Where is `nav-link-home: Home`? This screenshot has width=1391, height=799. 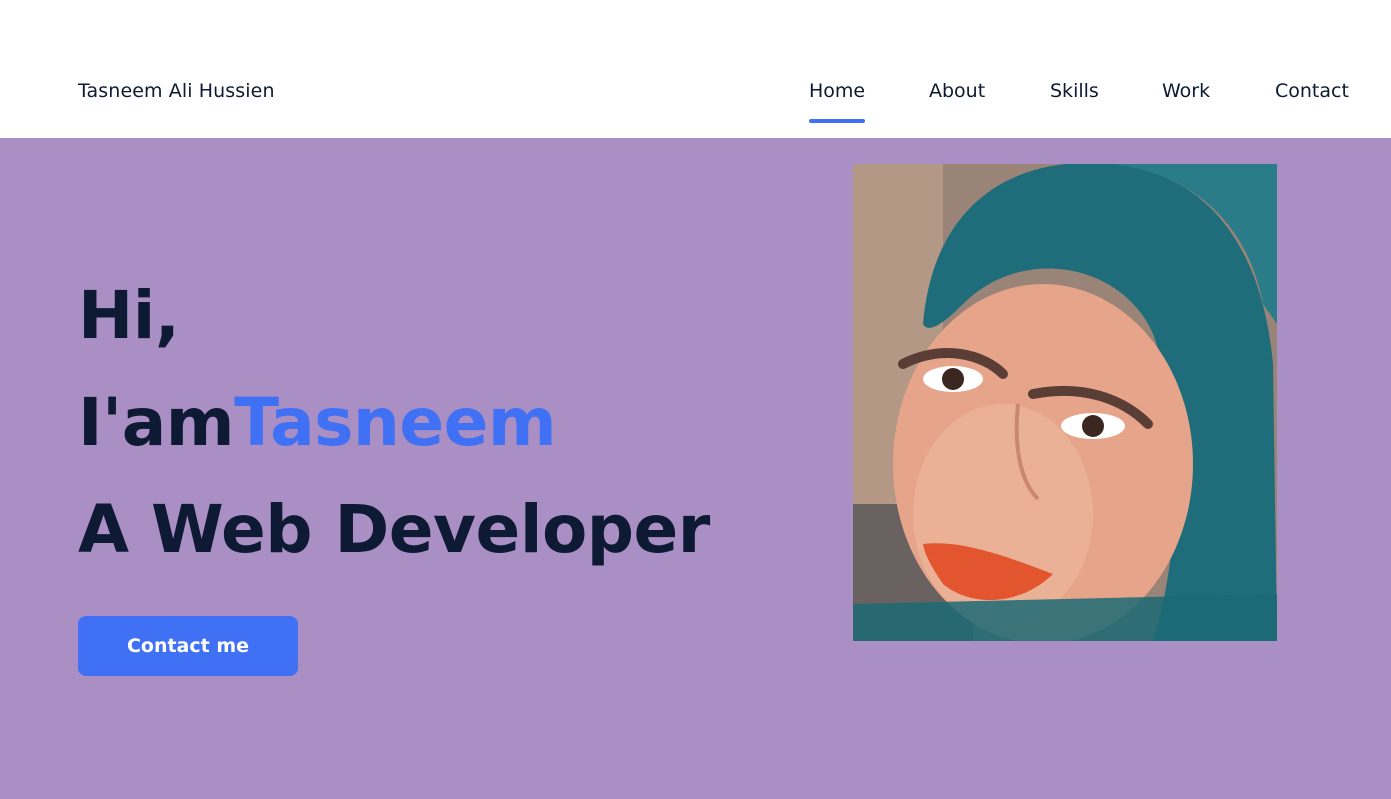 nav-link-home: Home is located at coordinates (837, 101).